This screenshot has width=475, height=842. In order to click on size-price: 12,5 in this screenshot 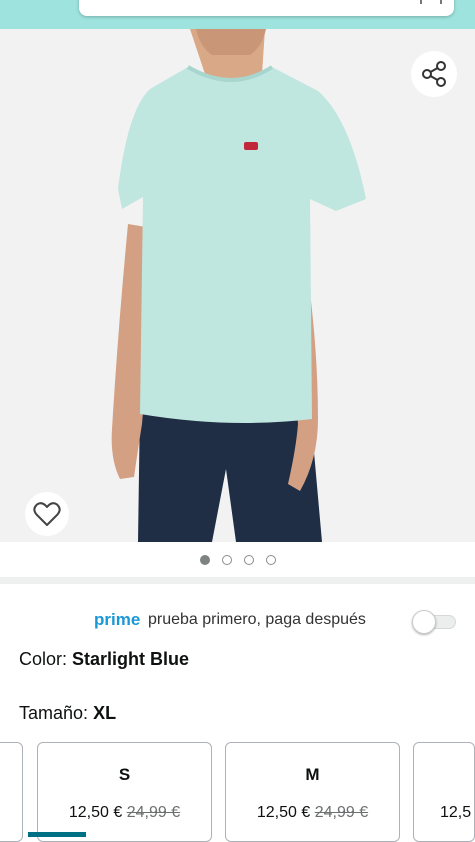, I will do `click(456, 812)`.